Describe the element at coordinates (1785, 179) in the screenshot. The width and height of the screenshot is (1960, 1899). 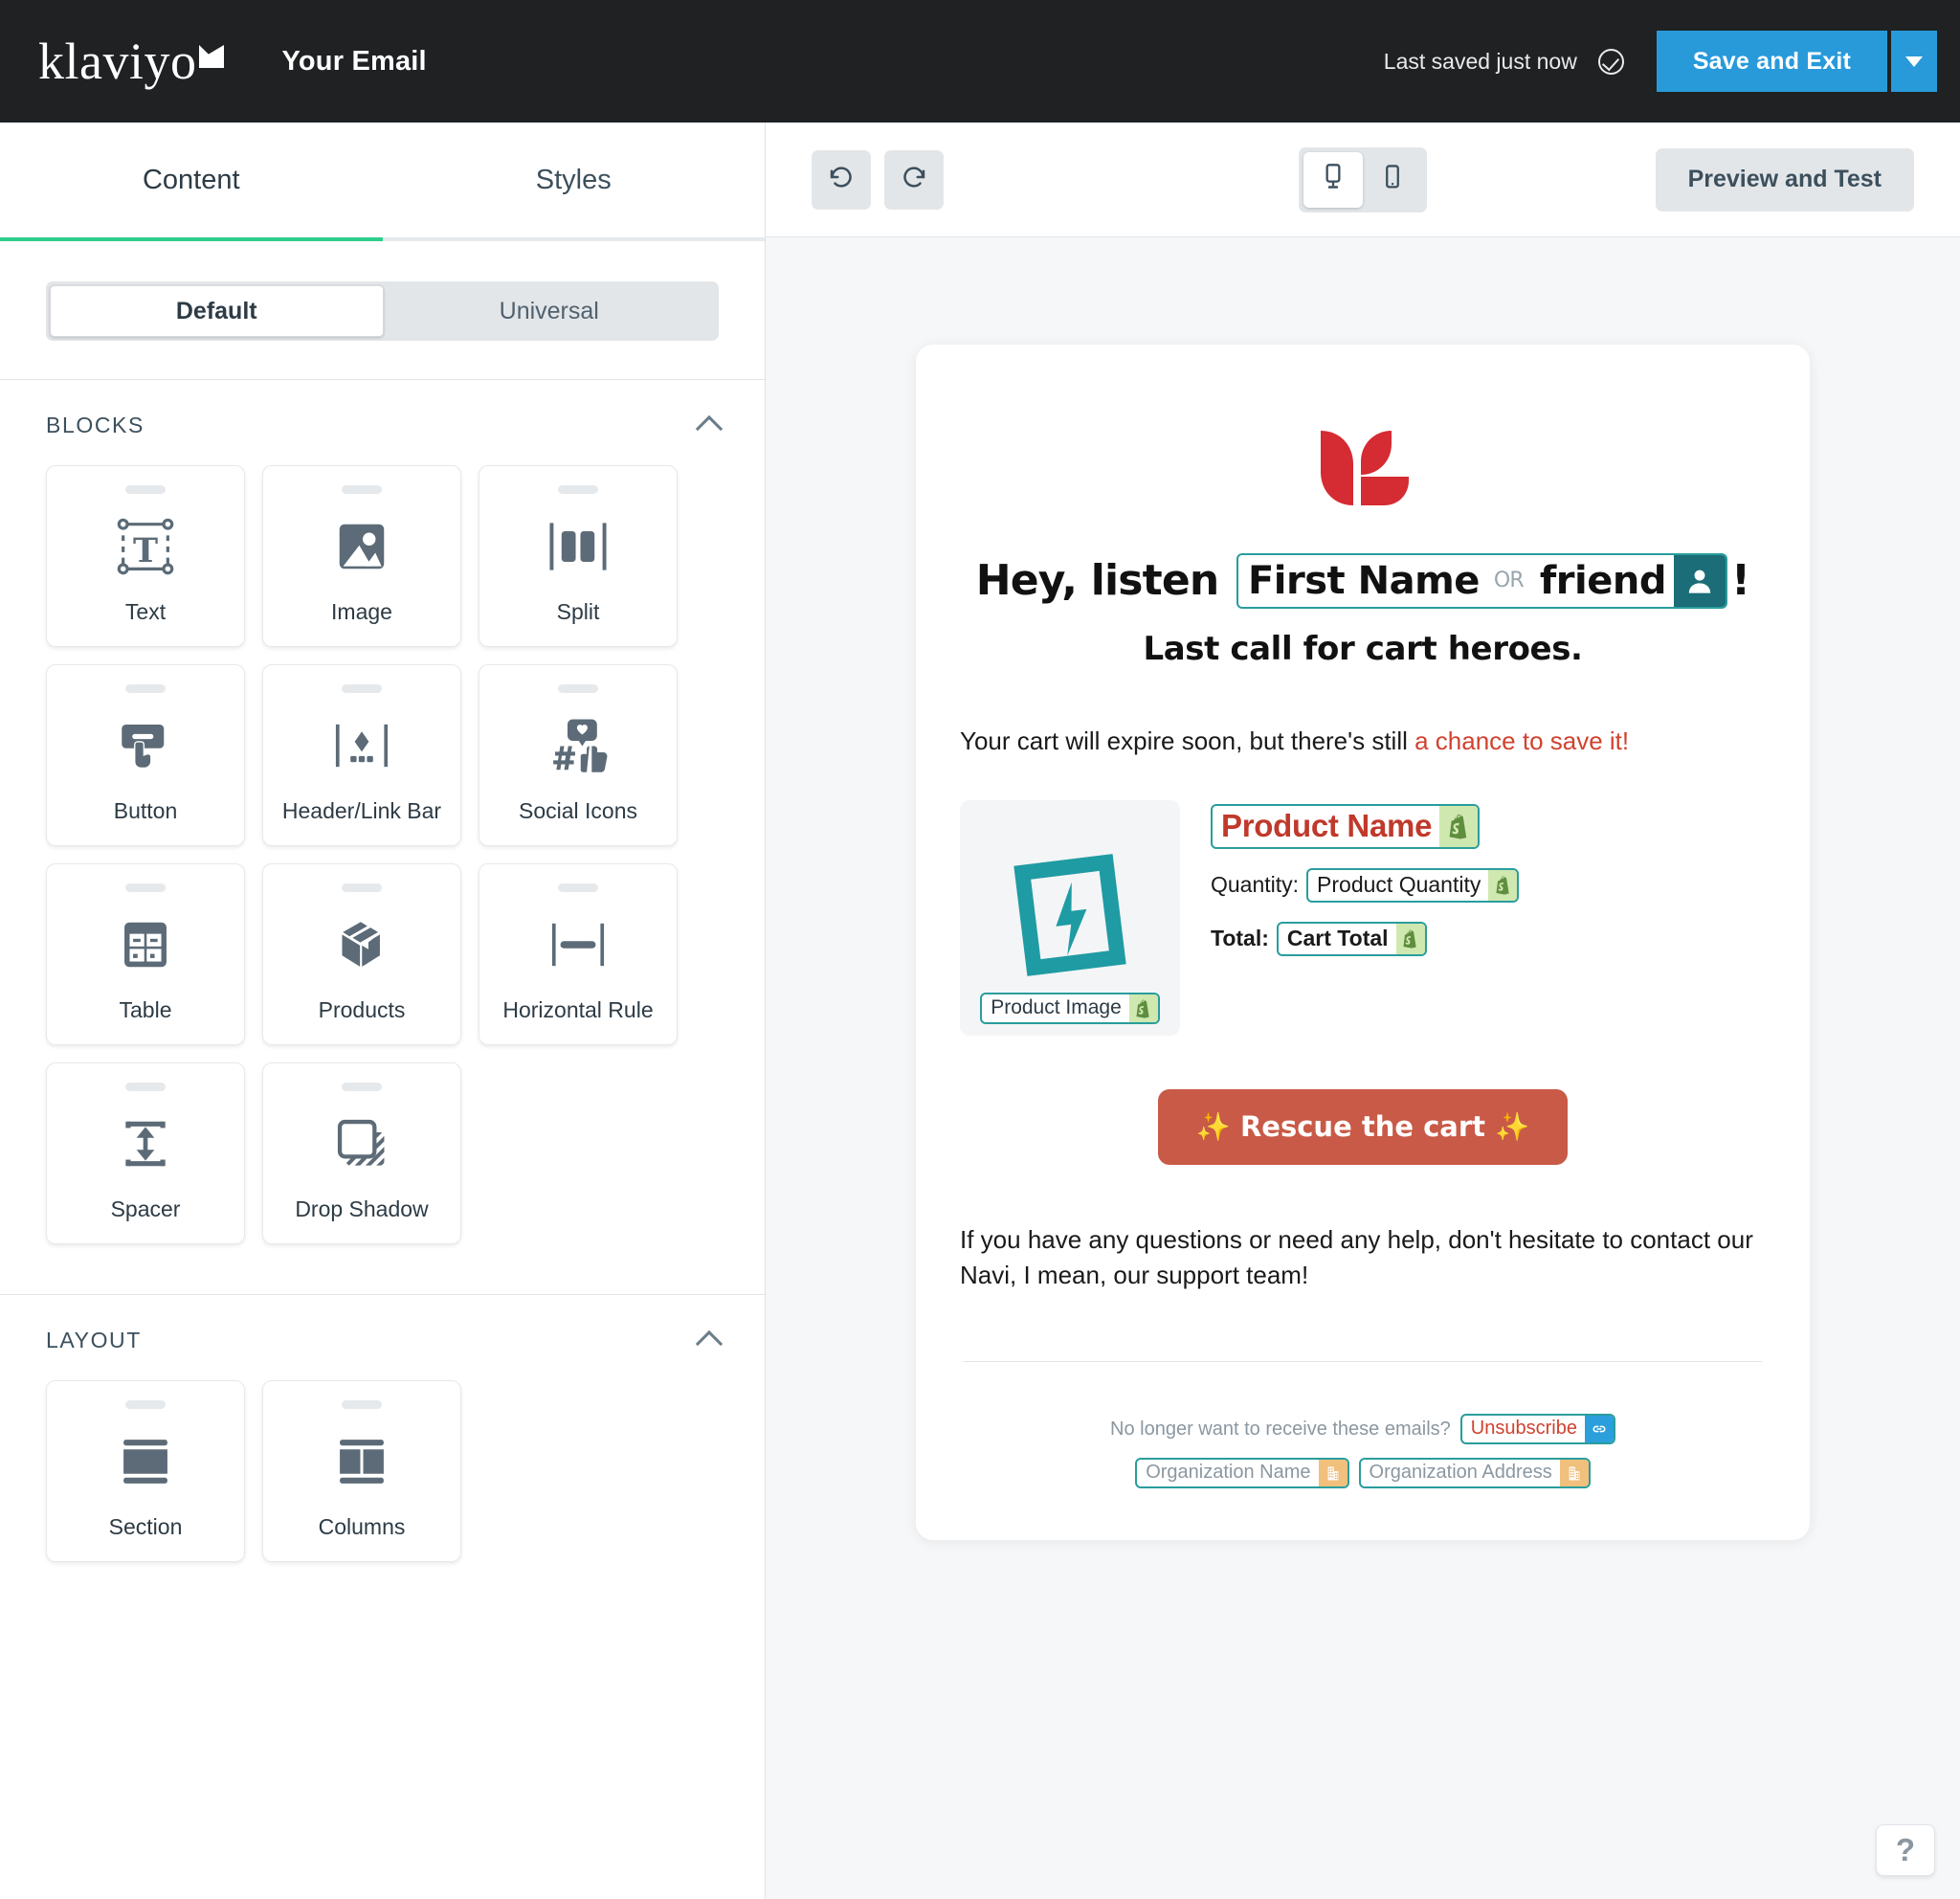
I see `preview-and-test-button: Preview and Test` at that location.